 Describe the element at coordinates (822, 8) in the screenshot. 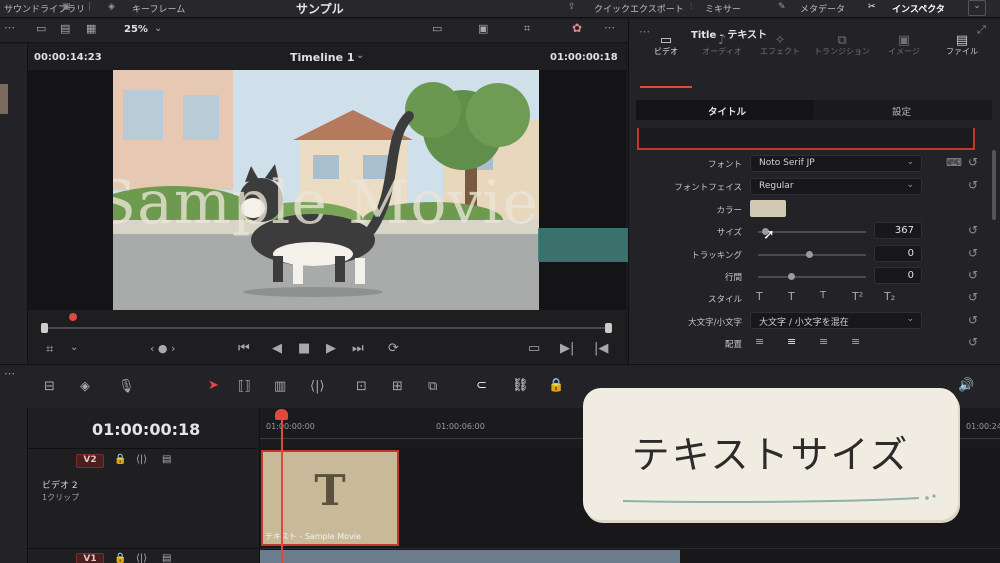

I see `metadata-button: メタデータ` at that location.